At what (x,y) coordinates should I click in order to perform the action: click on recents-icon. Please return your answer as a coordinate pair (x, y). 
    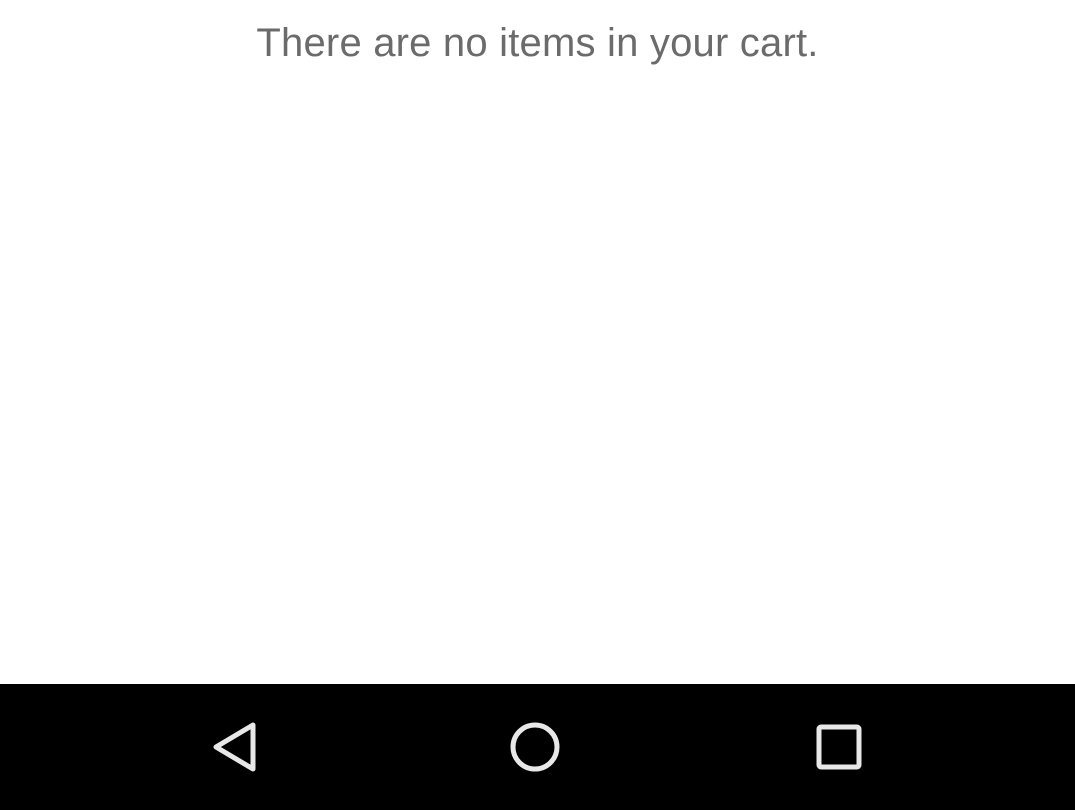
    Looking at the image, I should click on (839, 747).